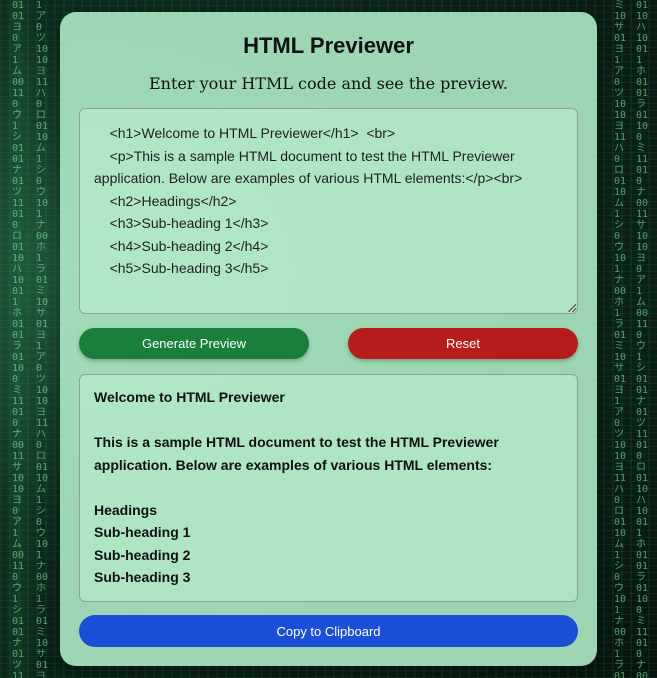 This screenshot has width=657, height=678. Describe the element at coordinates (126, 509) in the screenshot. I see `preview-item: Headings` at that location.